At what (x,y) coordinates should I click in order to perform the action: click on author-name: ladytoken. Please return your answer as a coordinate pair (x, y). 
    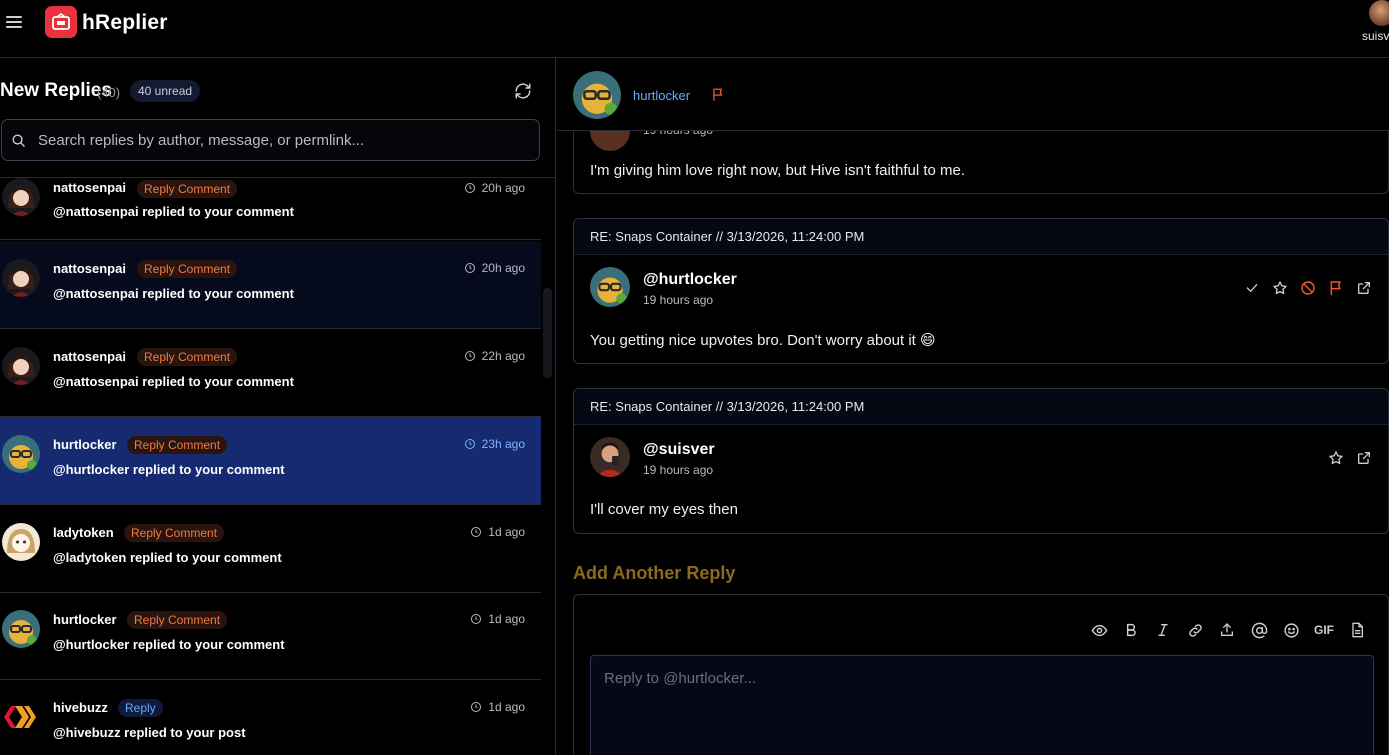
    Looking at the image, I should click on (83, 532).